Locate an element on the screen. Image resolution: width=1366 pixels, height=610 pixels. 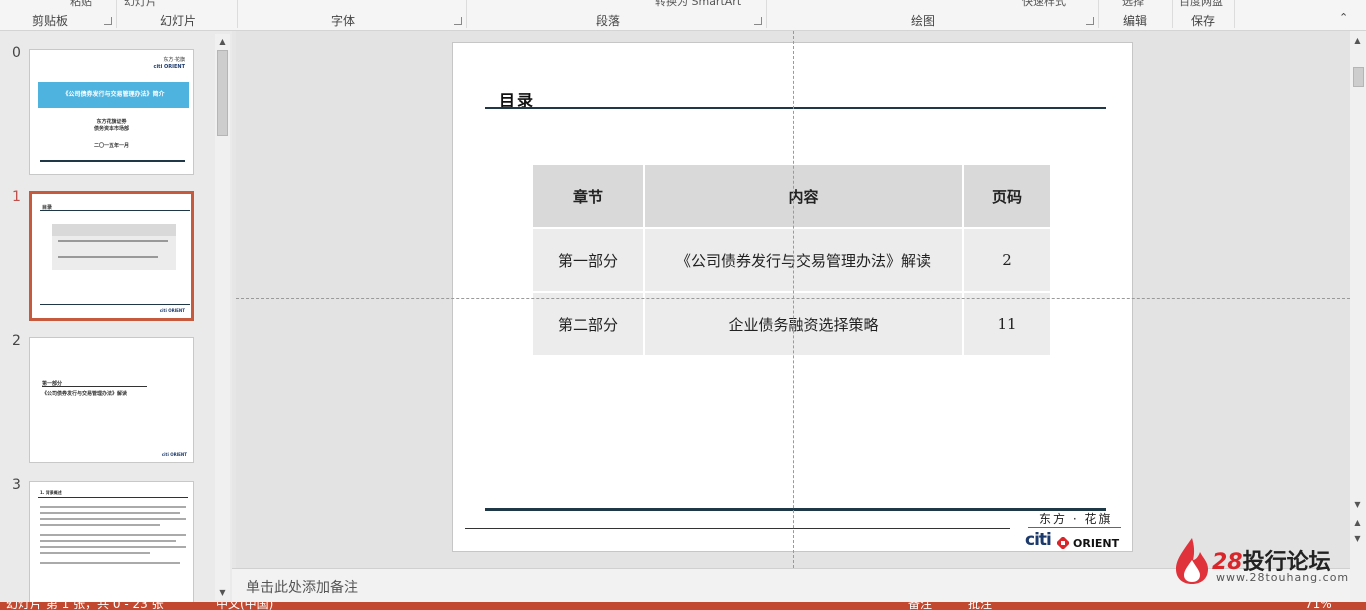
citi-logo: citi is located at coordinates (1038, 540).